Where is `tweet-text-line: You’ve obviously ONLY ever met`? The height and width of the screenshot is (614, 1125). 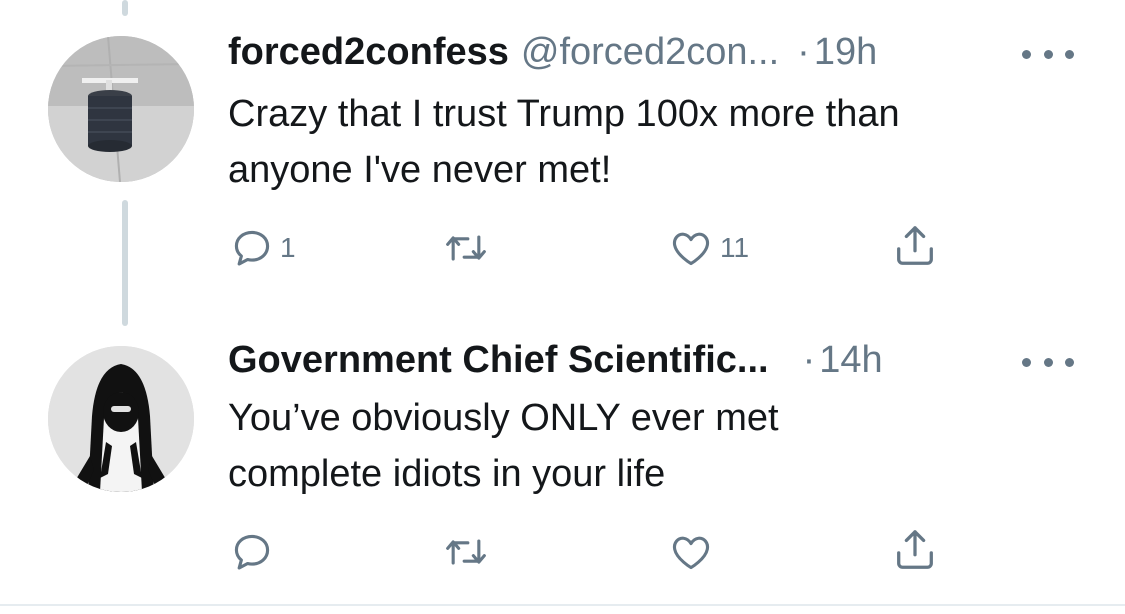
tweet-text-line: You’ve obviously ONLY ever met is located at coordinates (503, 418).